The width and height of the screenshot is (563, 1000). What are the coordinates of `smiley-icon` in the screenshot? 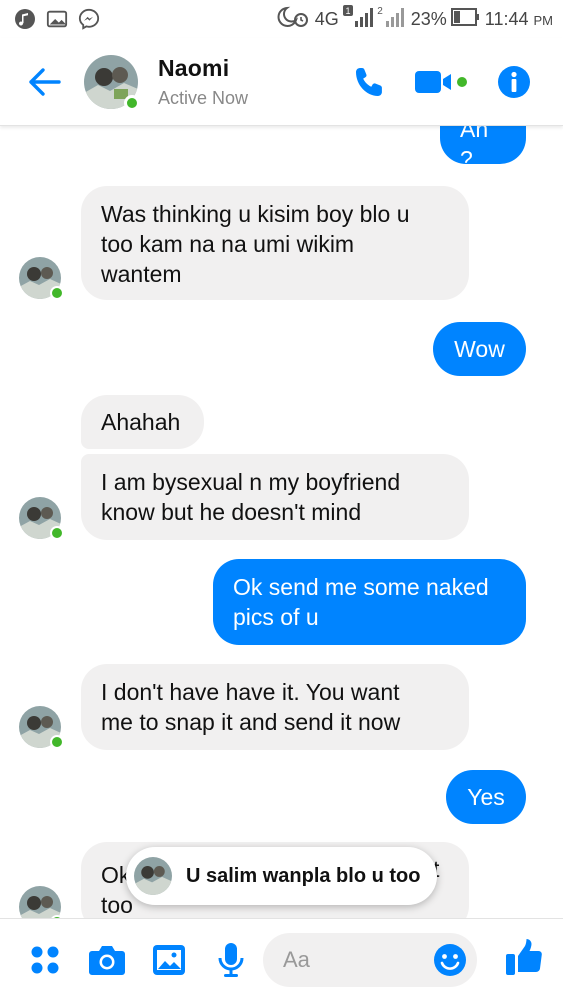 It's located at (450, 960).